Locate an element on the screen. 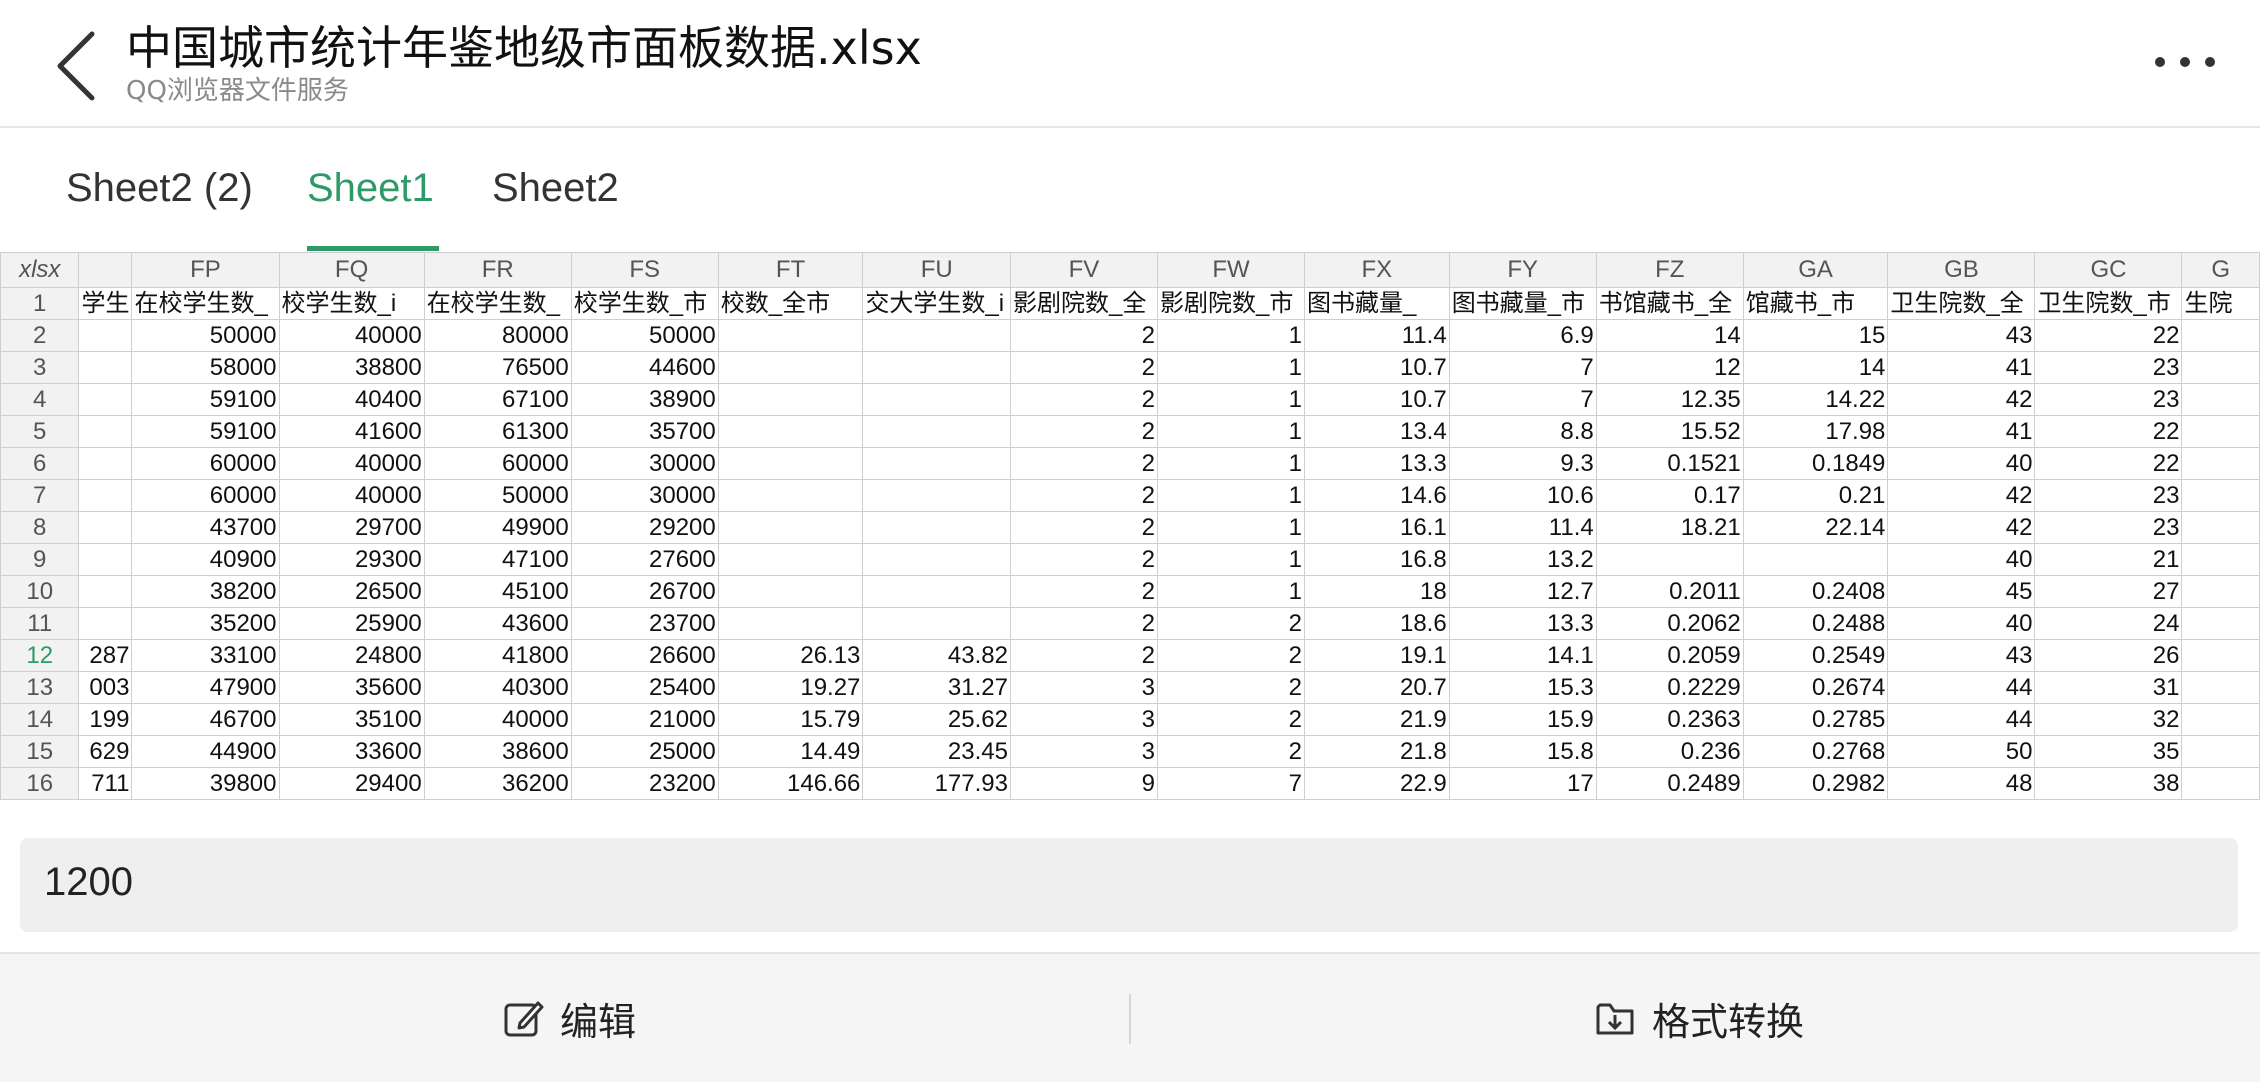 This screenshot has height=1082, width=2260. column-header is located at coordinates (105, 270).